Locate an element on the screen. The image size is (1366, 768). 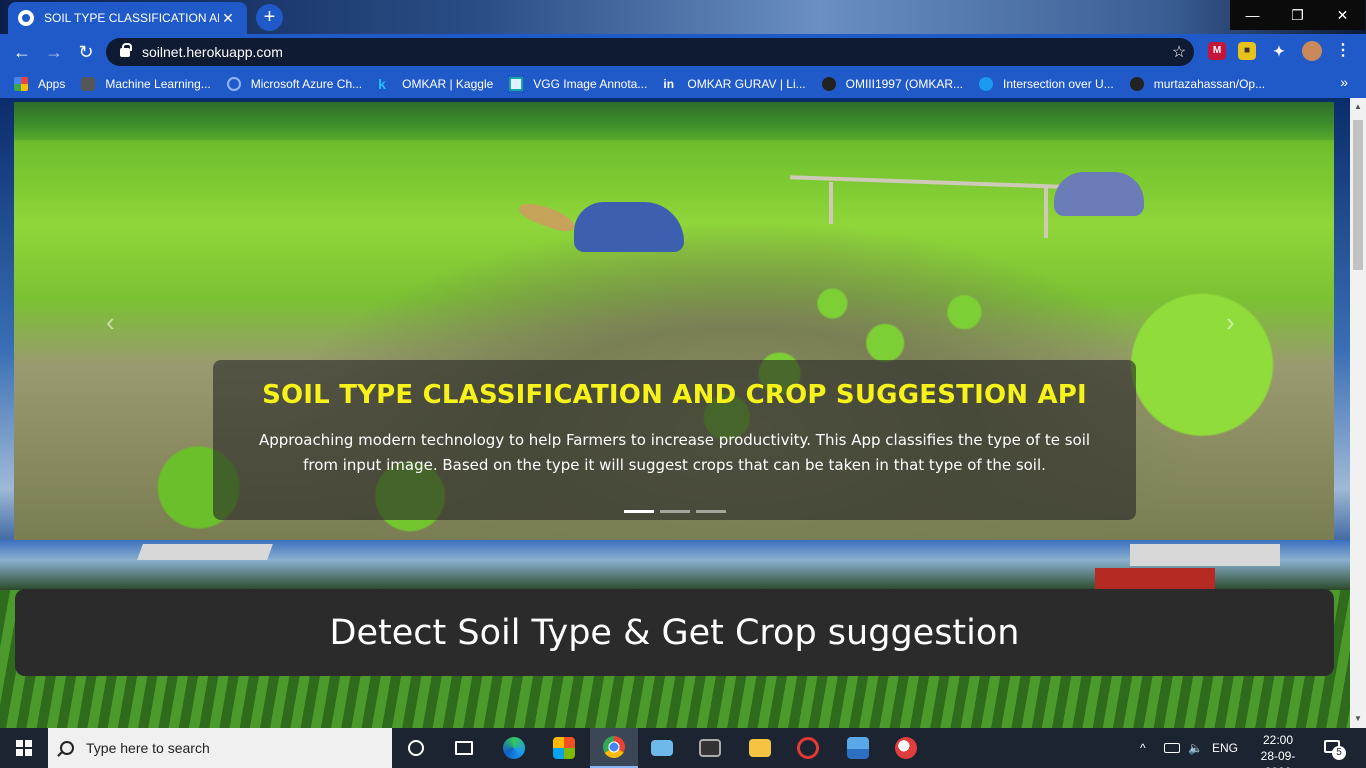
carousel-prev-icon: ‹ is located at coordinates (110, 322).